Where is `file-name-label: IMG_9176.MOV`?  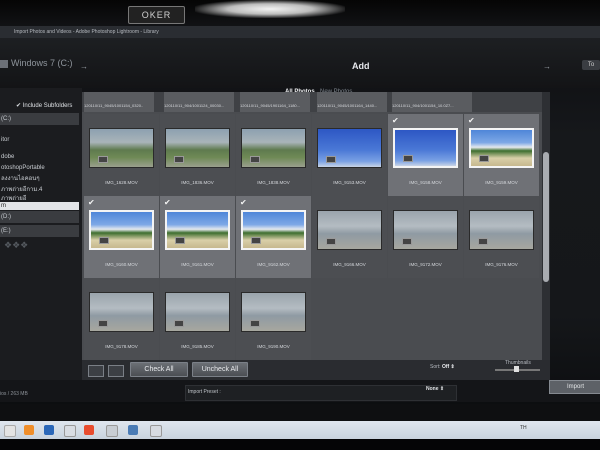 file-name-label: IMG_9176.MOV is located at coordinates (501, 264).